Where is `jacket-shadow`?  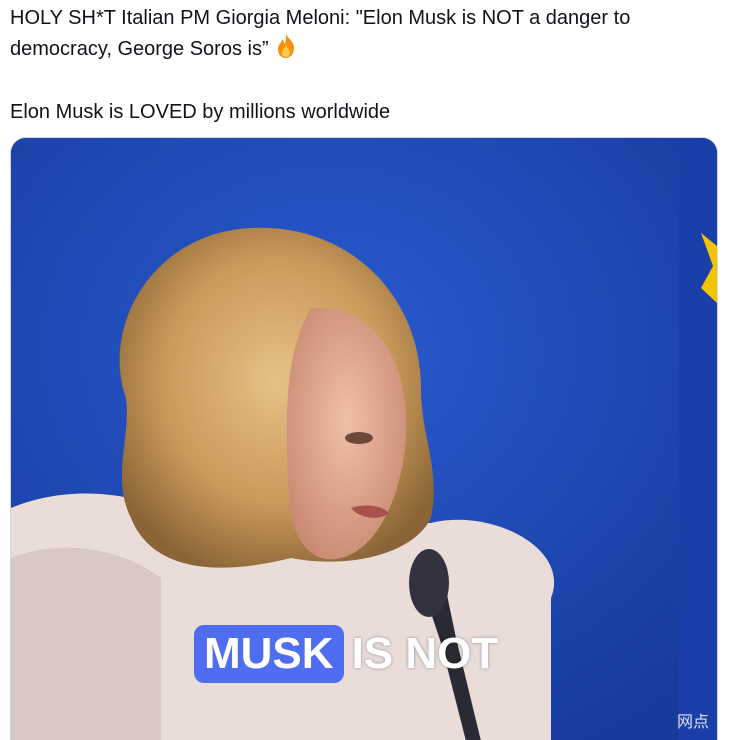 jacket-shadow is located at coordinates (86, 643).